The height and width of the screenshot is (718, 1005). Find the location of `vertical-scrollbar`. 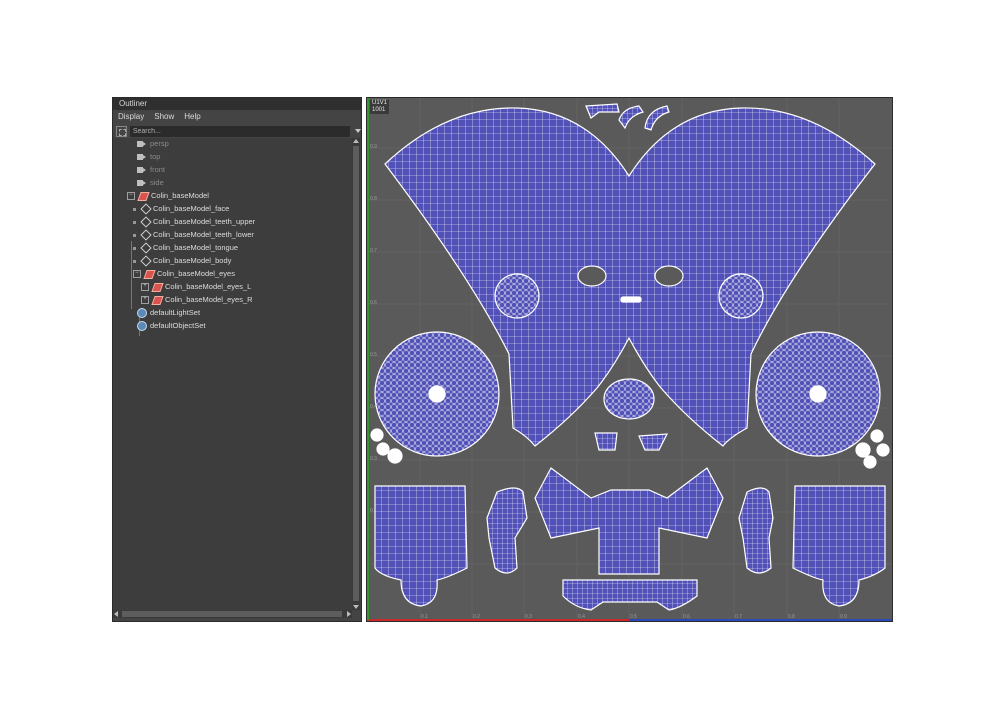

vertical-scrollbar is located at coordinates (356, 374).